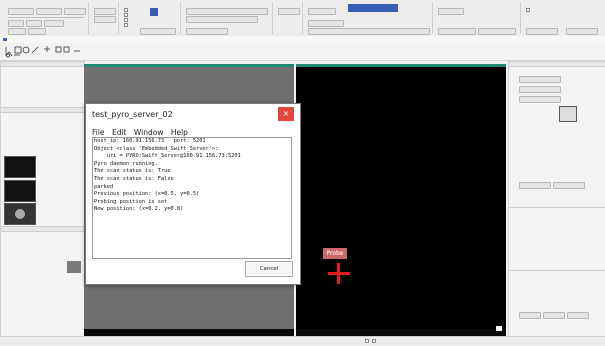 The width and height of the screenshot is (605, 346). Describe the element at coordinates (42, 167) in the screenshot. I see `data-panel` at that location.